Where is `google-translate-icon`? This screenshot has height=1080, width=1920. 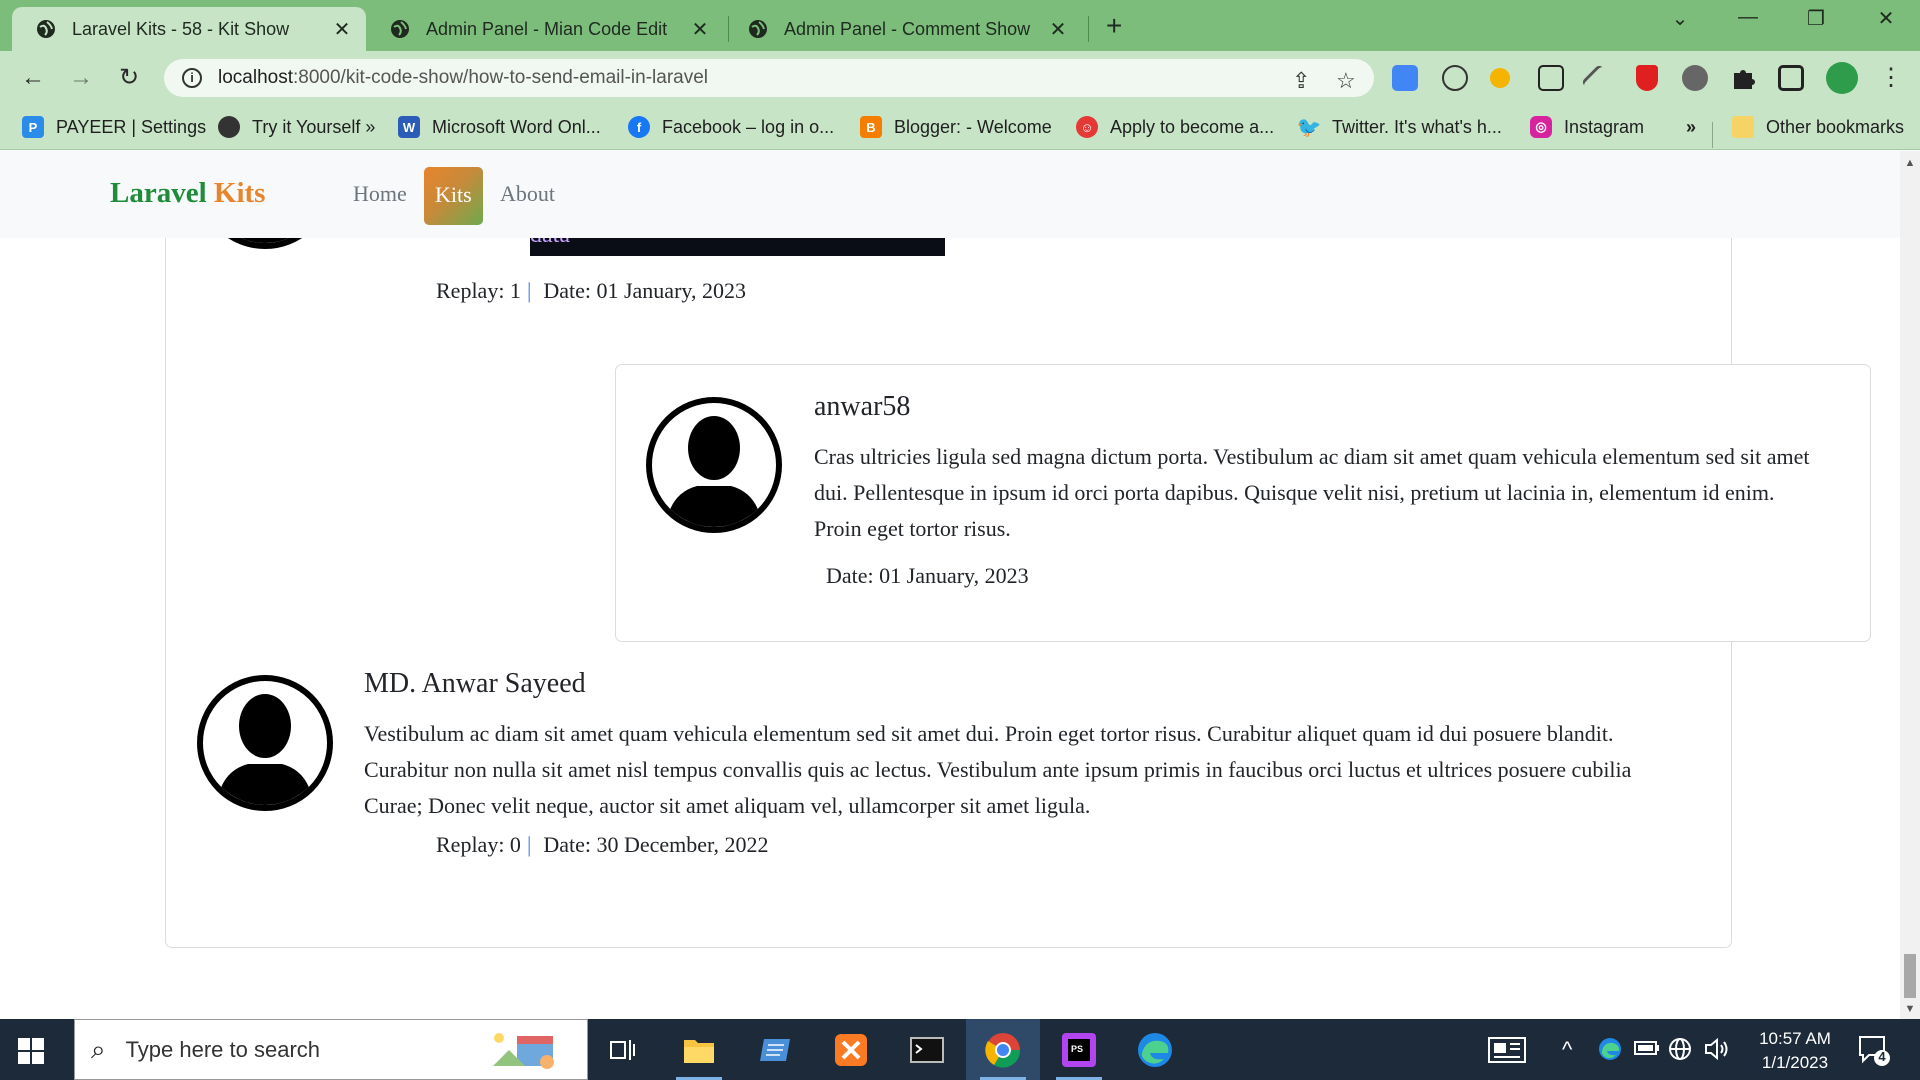
google-translate-icon is located at coordinates (1405, 78).